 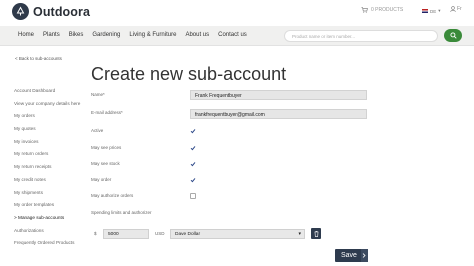 I want to click on logo: Outdoora, so click(x=51, y=11).